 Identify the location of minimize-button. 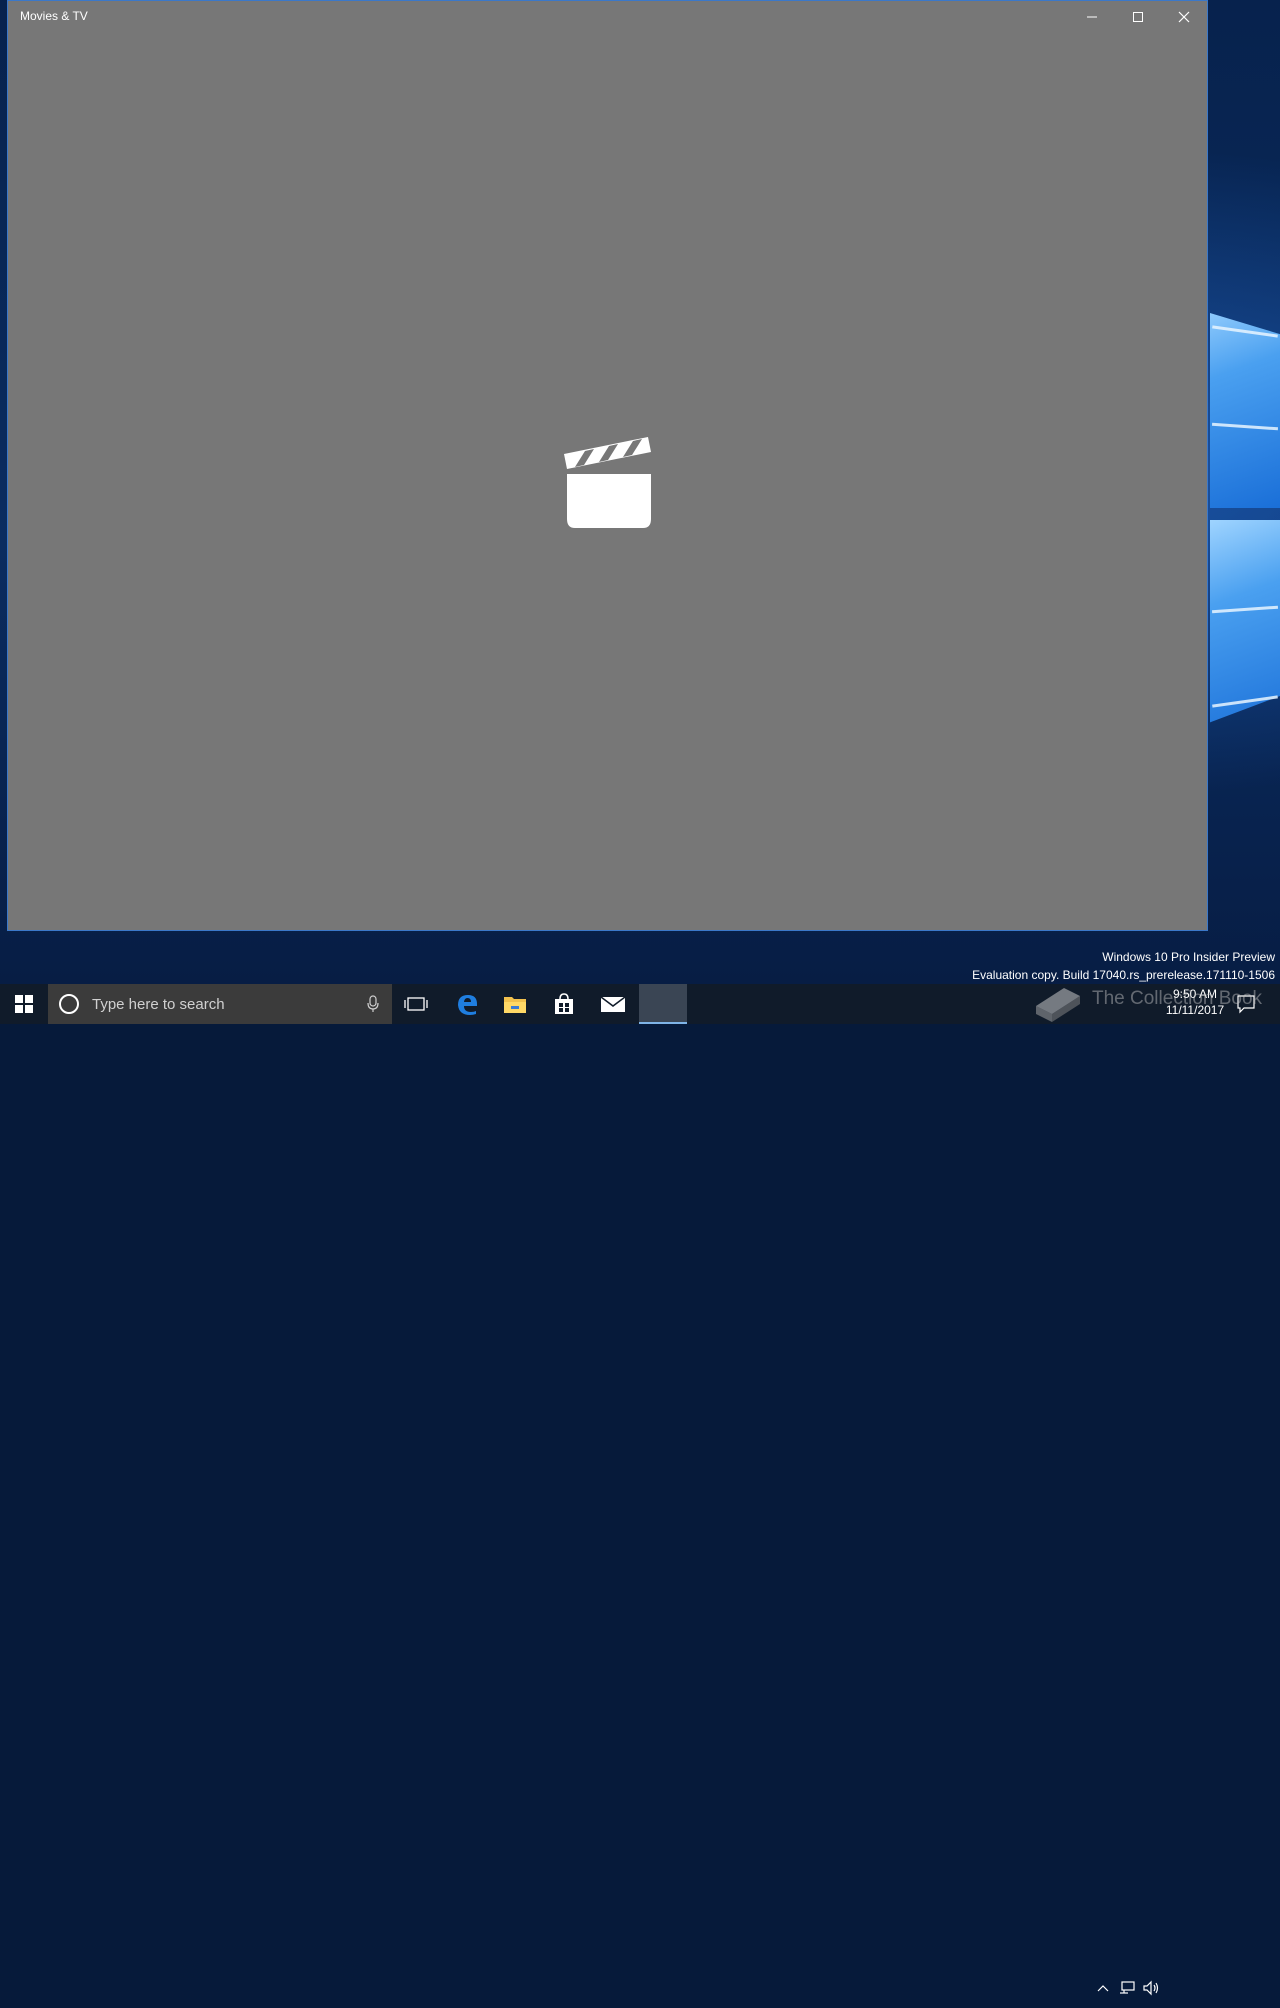
(1092, 17).